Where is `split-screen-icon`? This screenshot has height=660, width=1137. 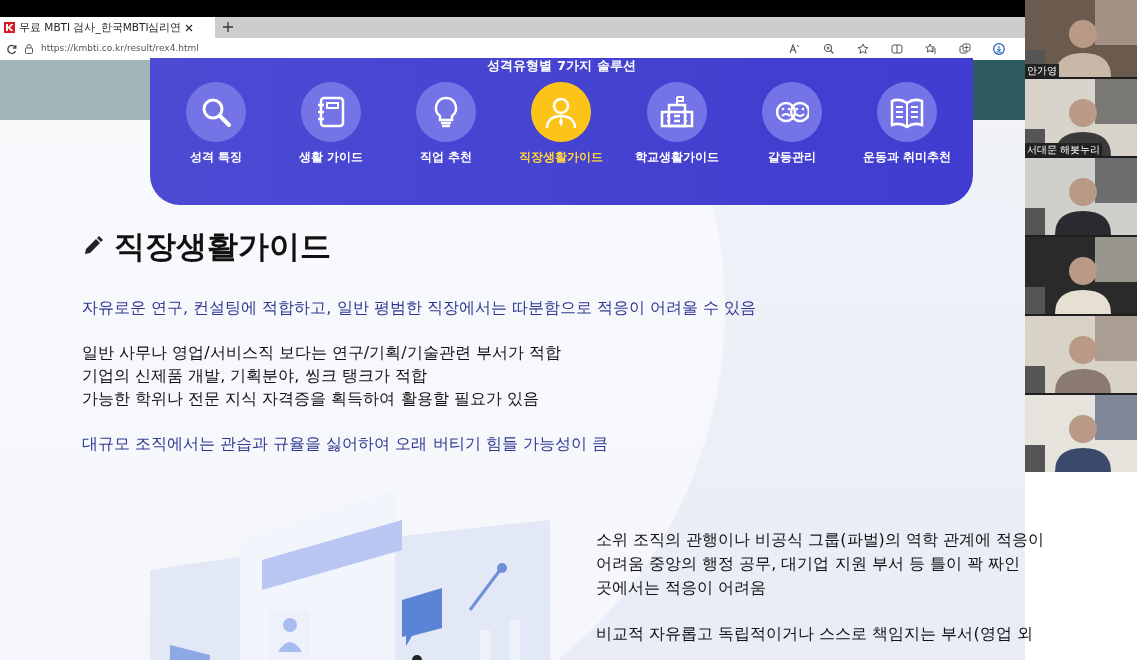
split-screen-icon is located at coordinates (897, 49).